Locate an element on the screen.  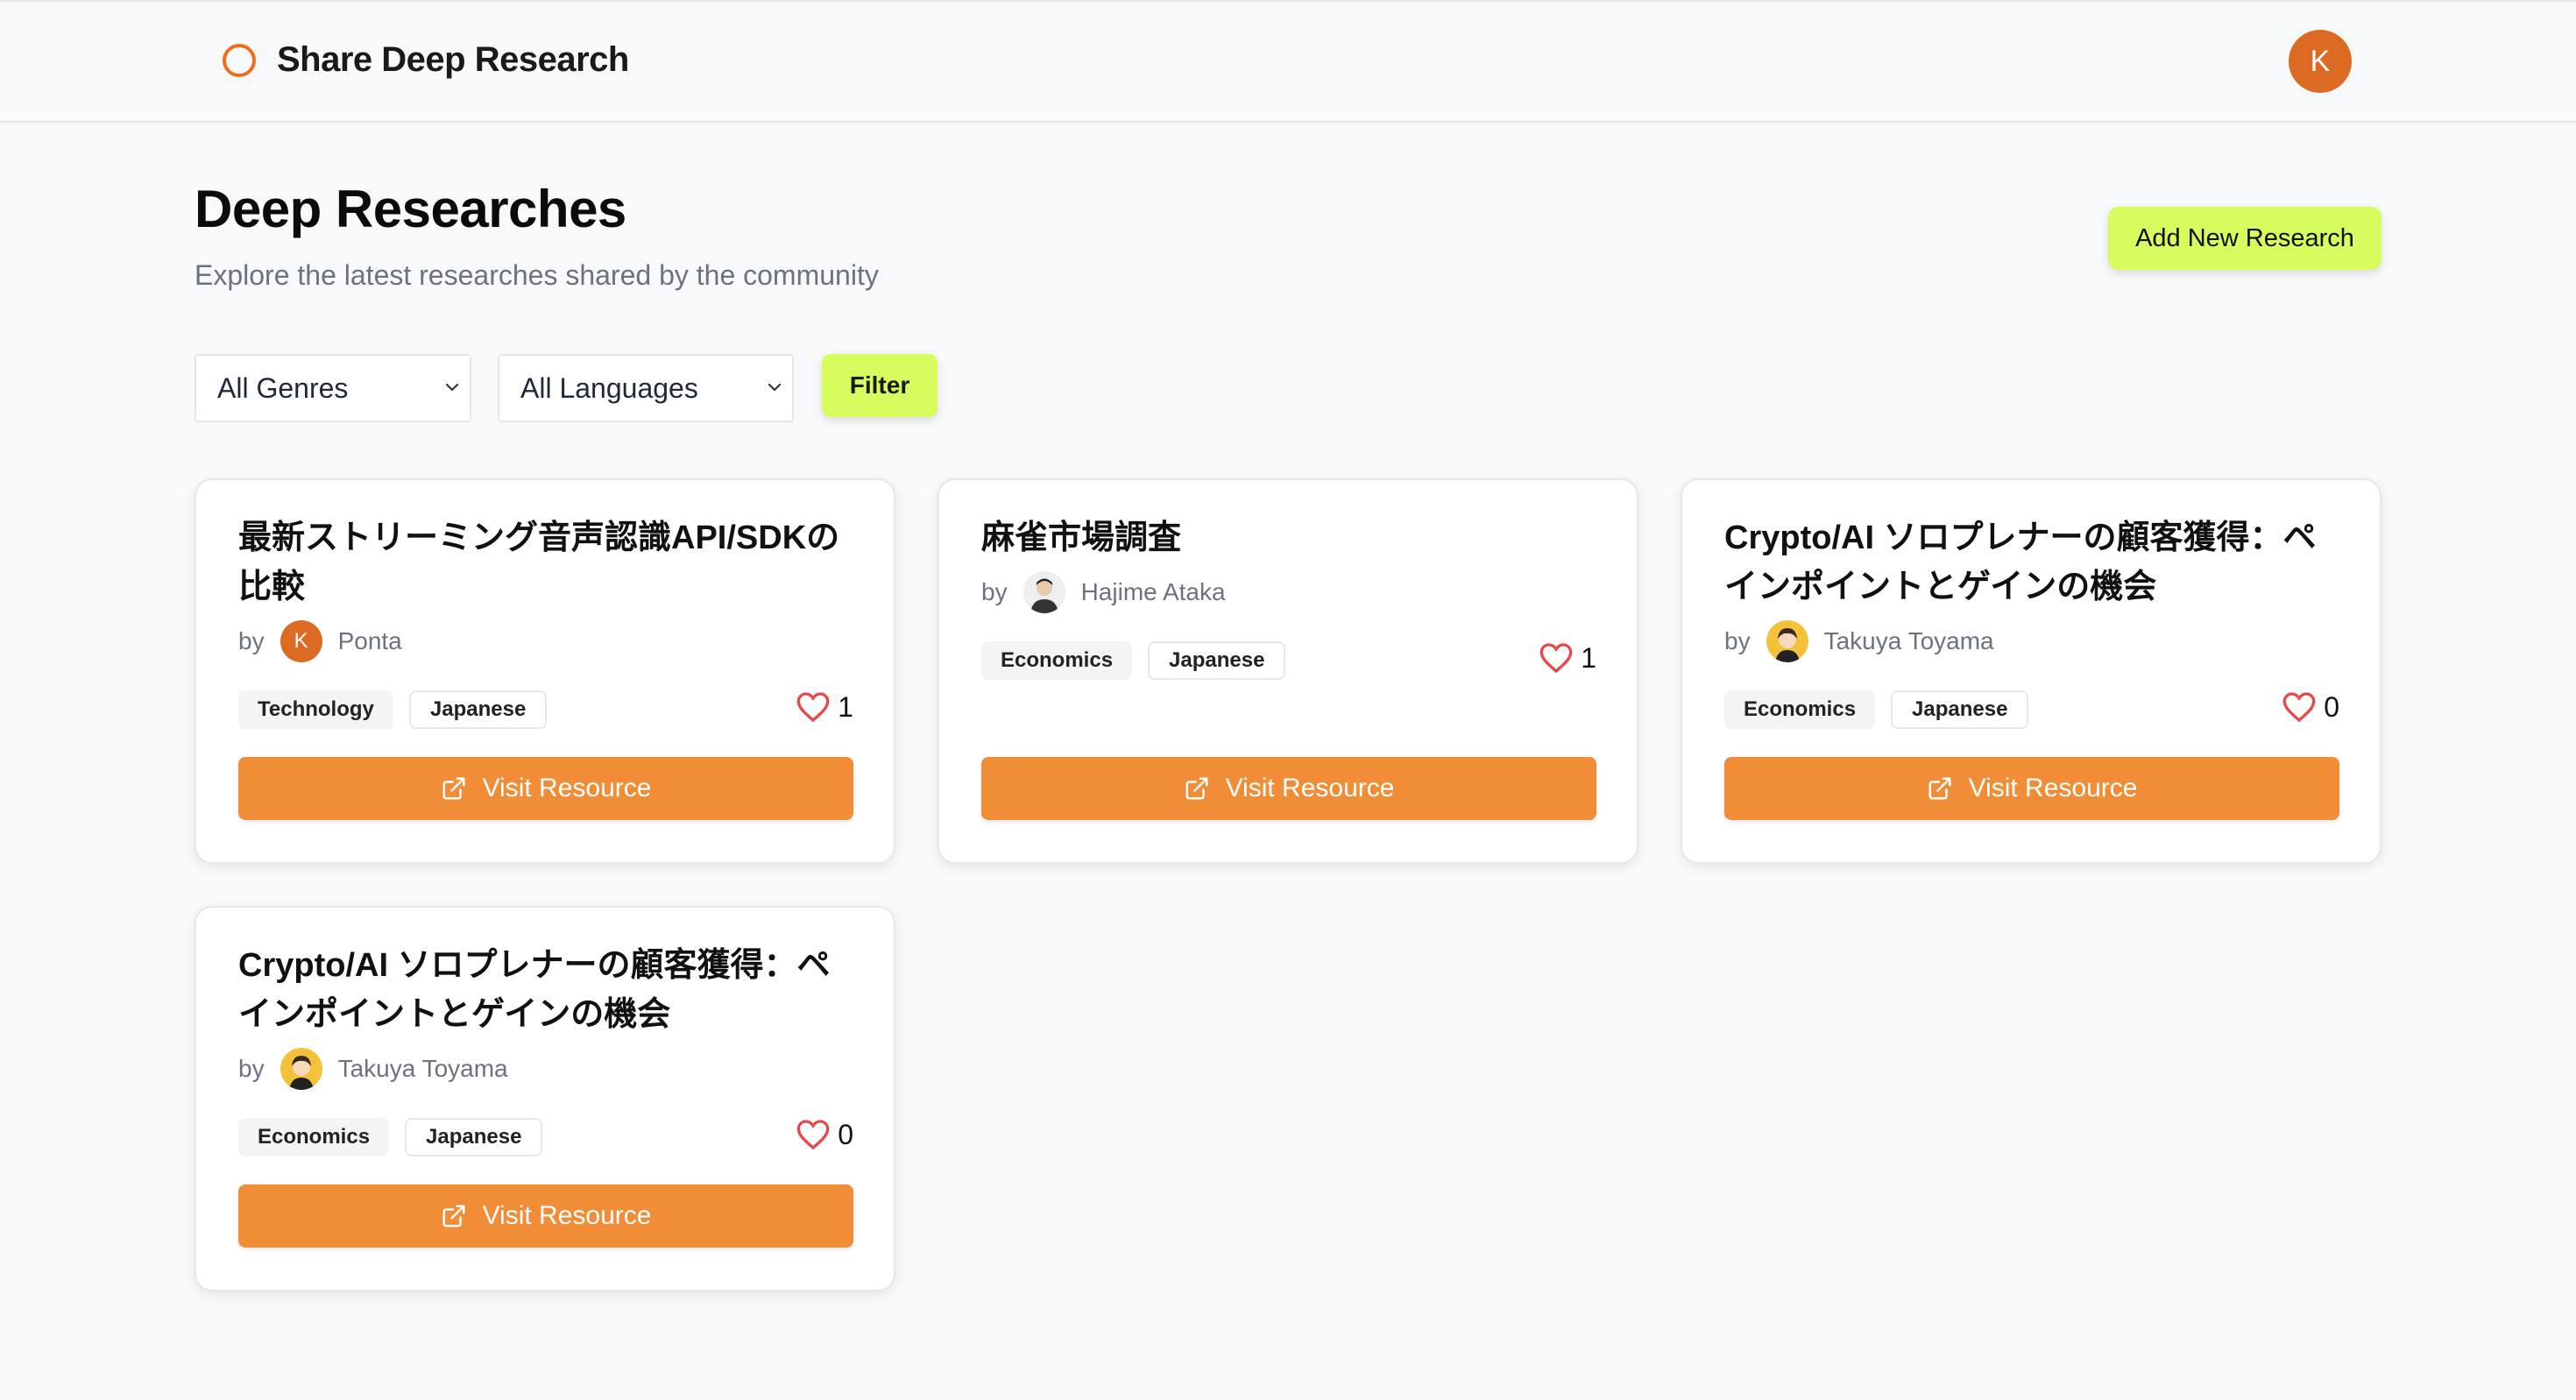
brand-link: Share Deep Research is located at coordinates (426, 60).